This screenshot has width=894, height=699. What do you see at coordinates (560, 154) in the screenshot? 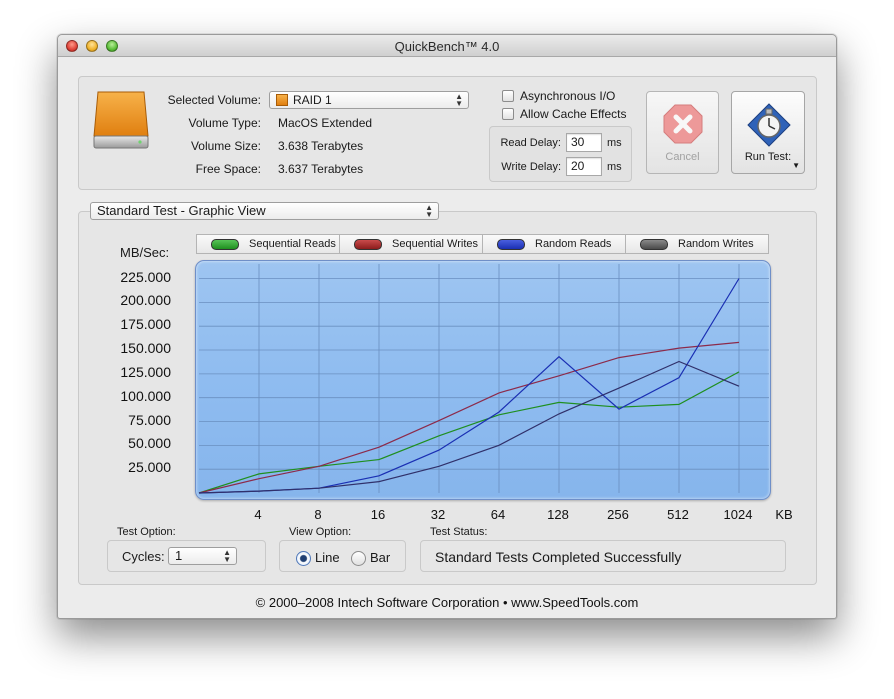
I see `delay-group` at bounding box center [560, 154].